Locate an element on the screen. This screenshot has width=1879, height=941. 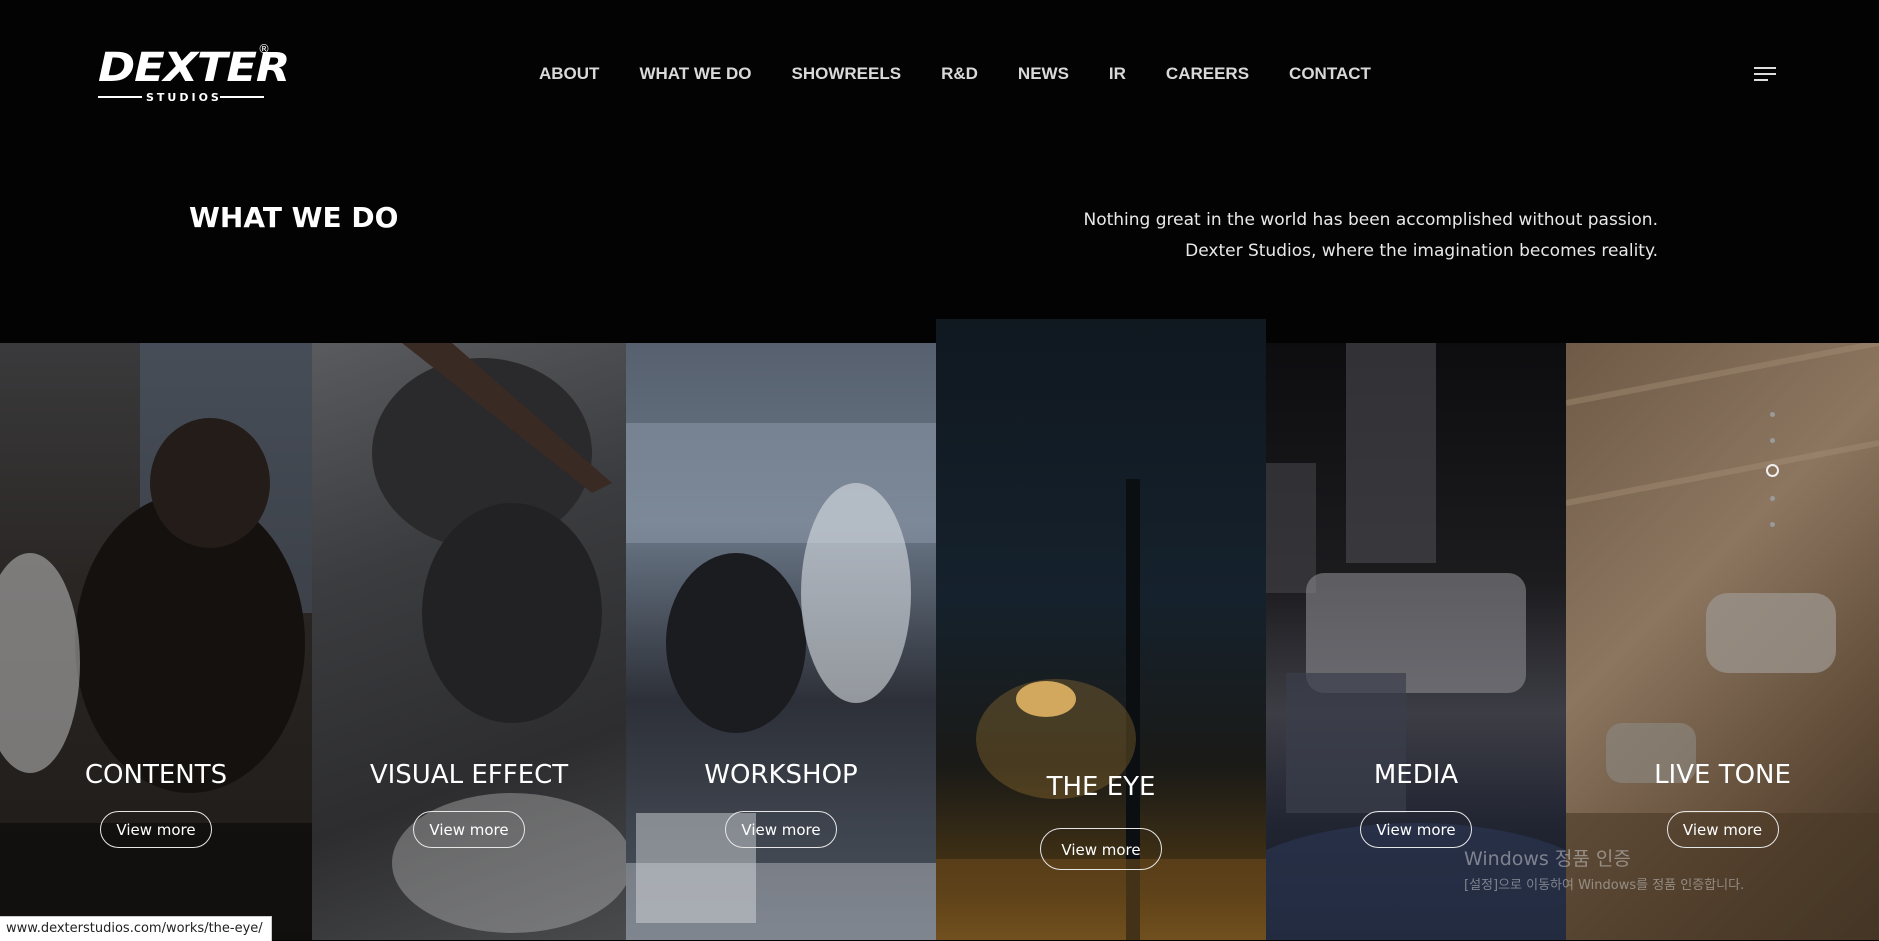
panel-title: THE EYE is located at coordinates (1101, 787).